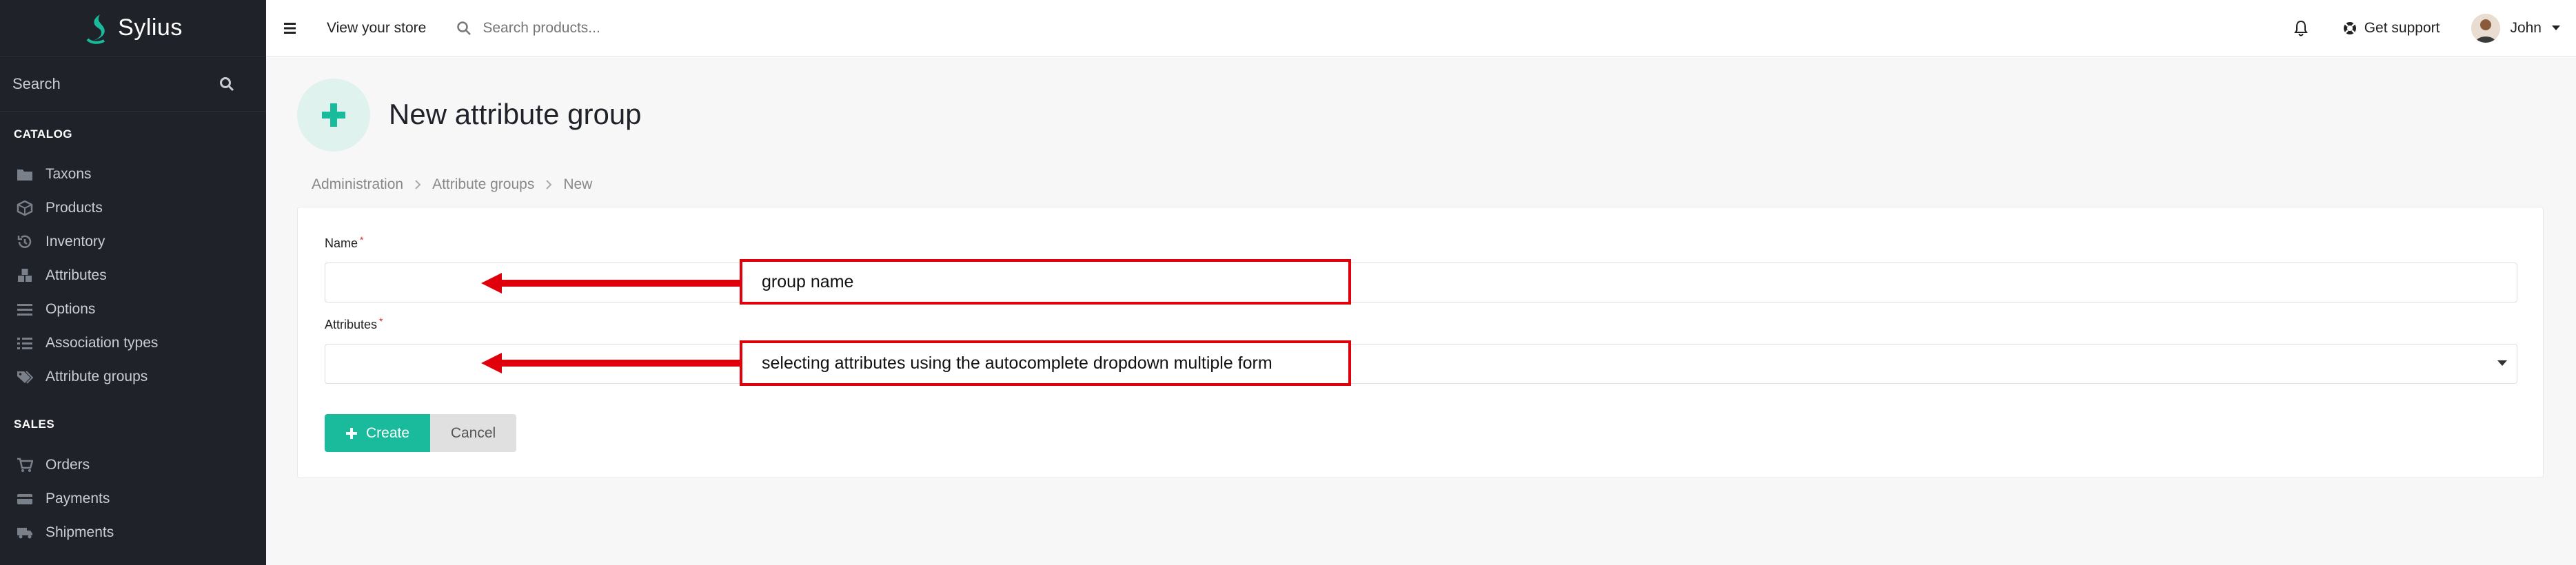  I want to click on sidebar-item-attribute-groups: Attribute groups, so click(133, 376).